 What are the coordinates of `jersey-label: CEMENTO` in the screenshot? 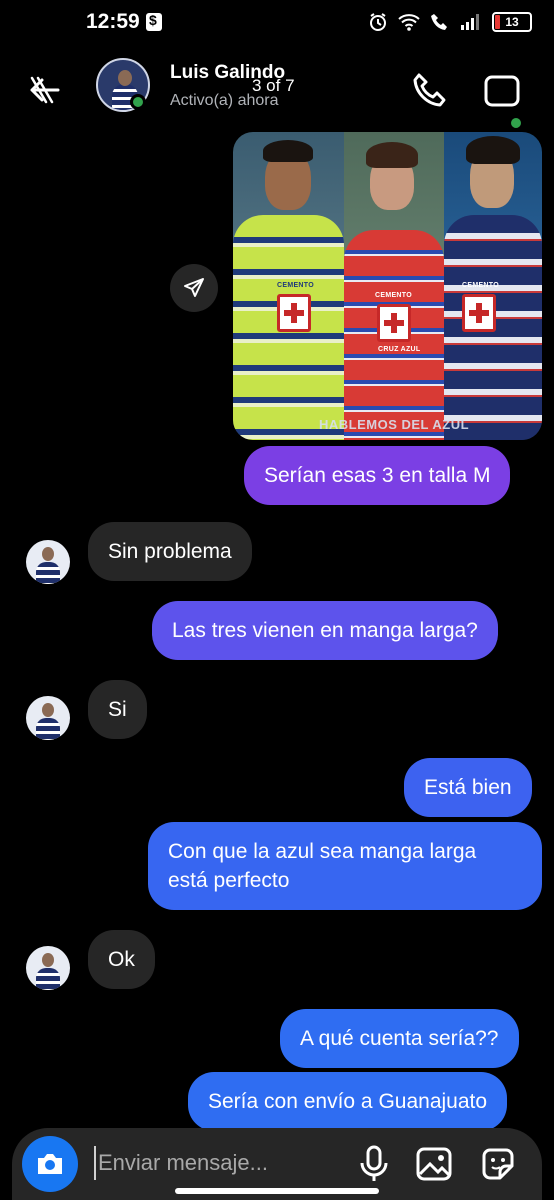 It's located at (295, 285).